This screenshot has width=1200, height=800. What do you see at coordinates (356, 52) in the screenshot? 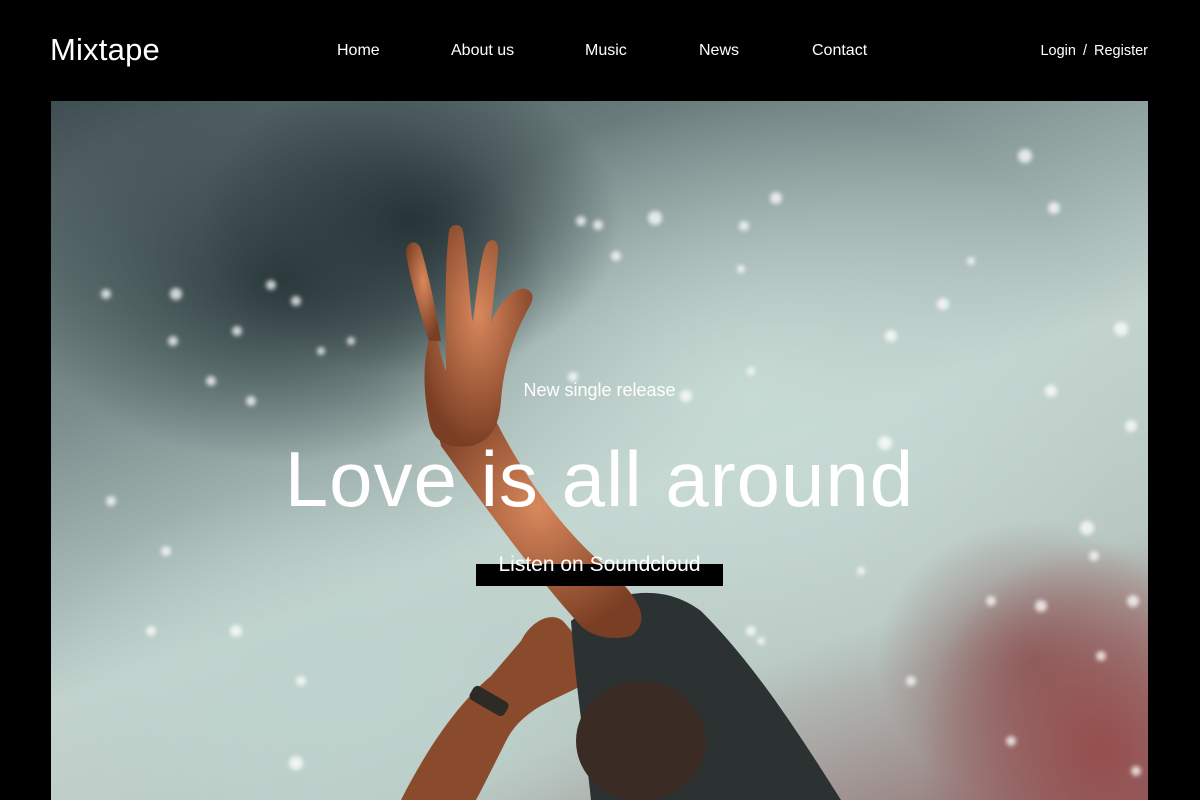
I see `nav-item-home: Home` at bounding box center [356, 52].